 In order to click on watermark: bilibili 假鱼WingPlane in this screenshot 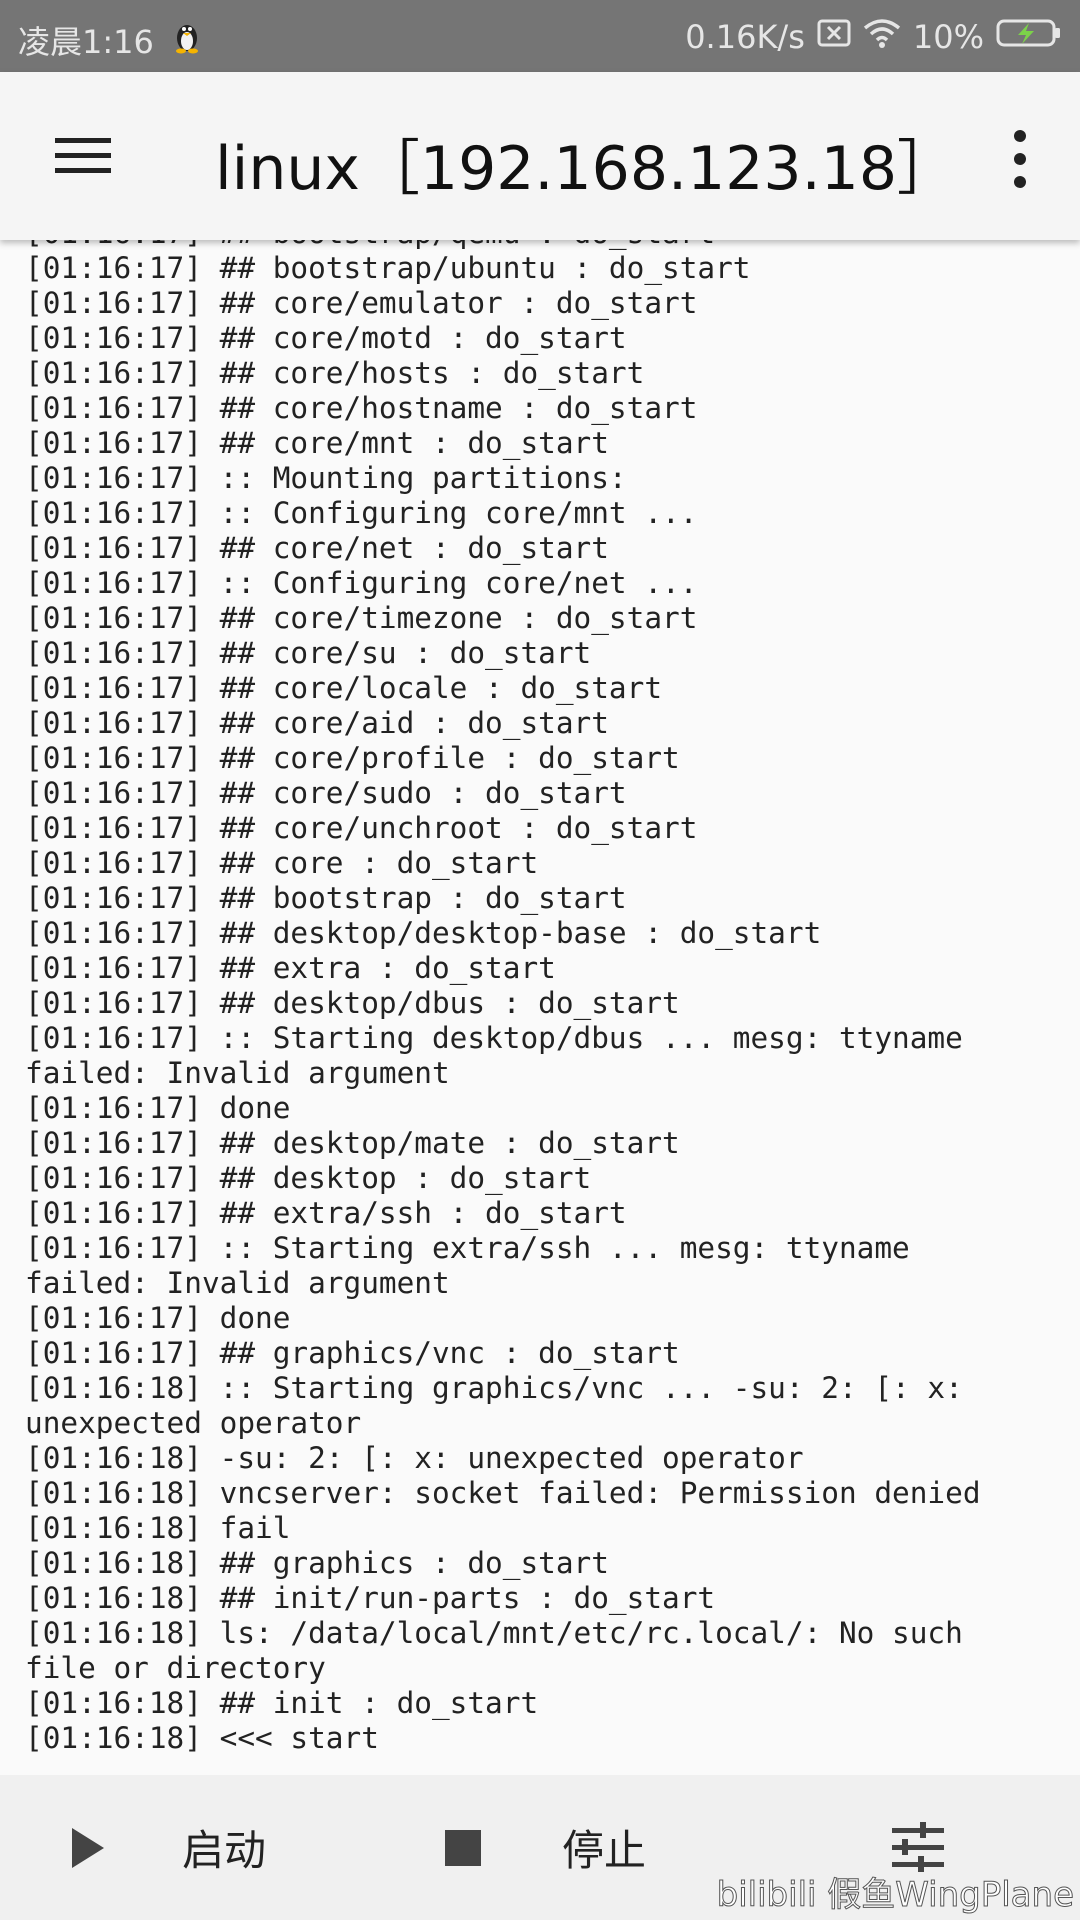, I will do `click(895, 1895)`.